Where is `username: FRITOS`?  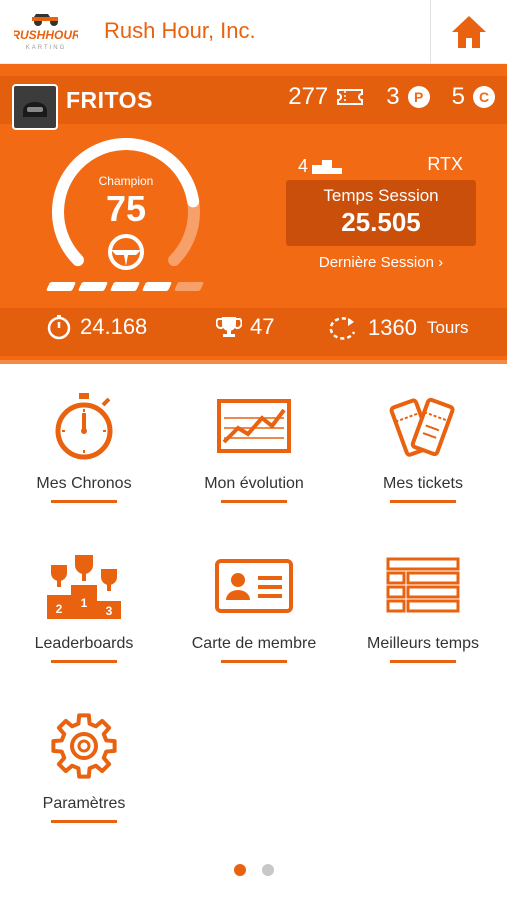
username: FRITOS is located at coordinates (109, 100).